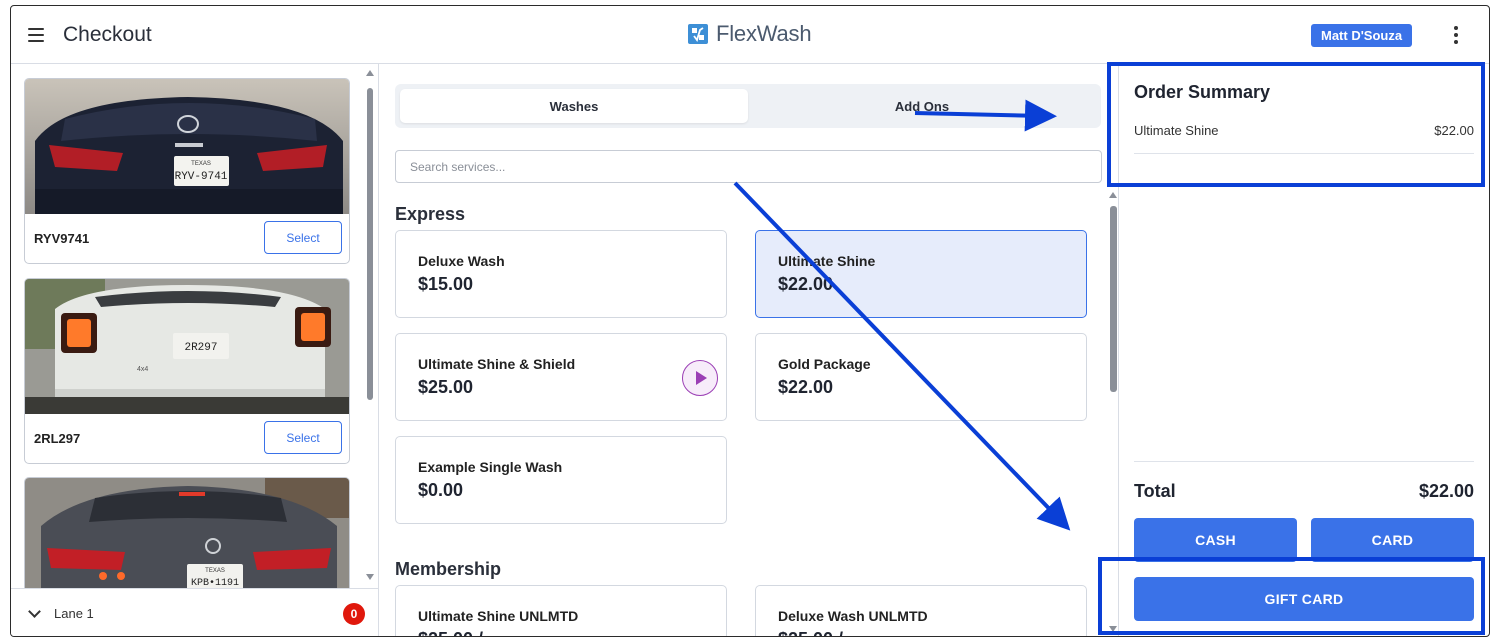 Image resolution: width=1498 pixels, height=643 pixels. I want to click on search-services-input, so click(748, 166).